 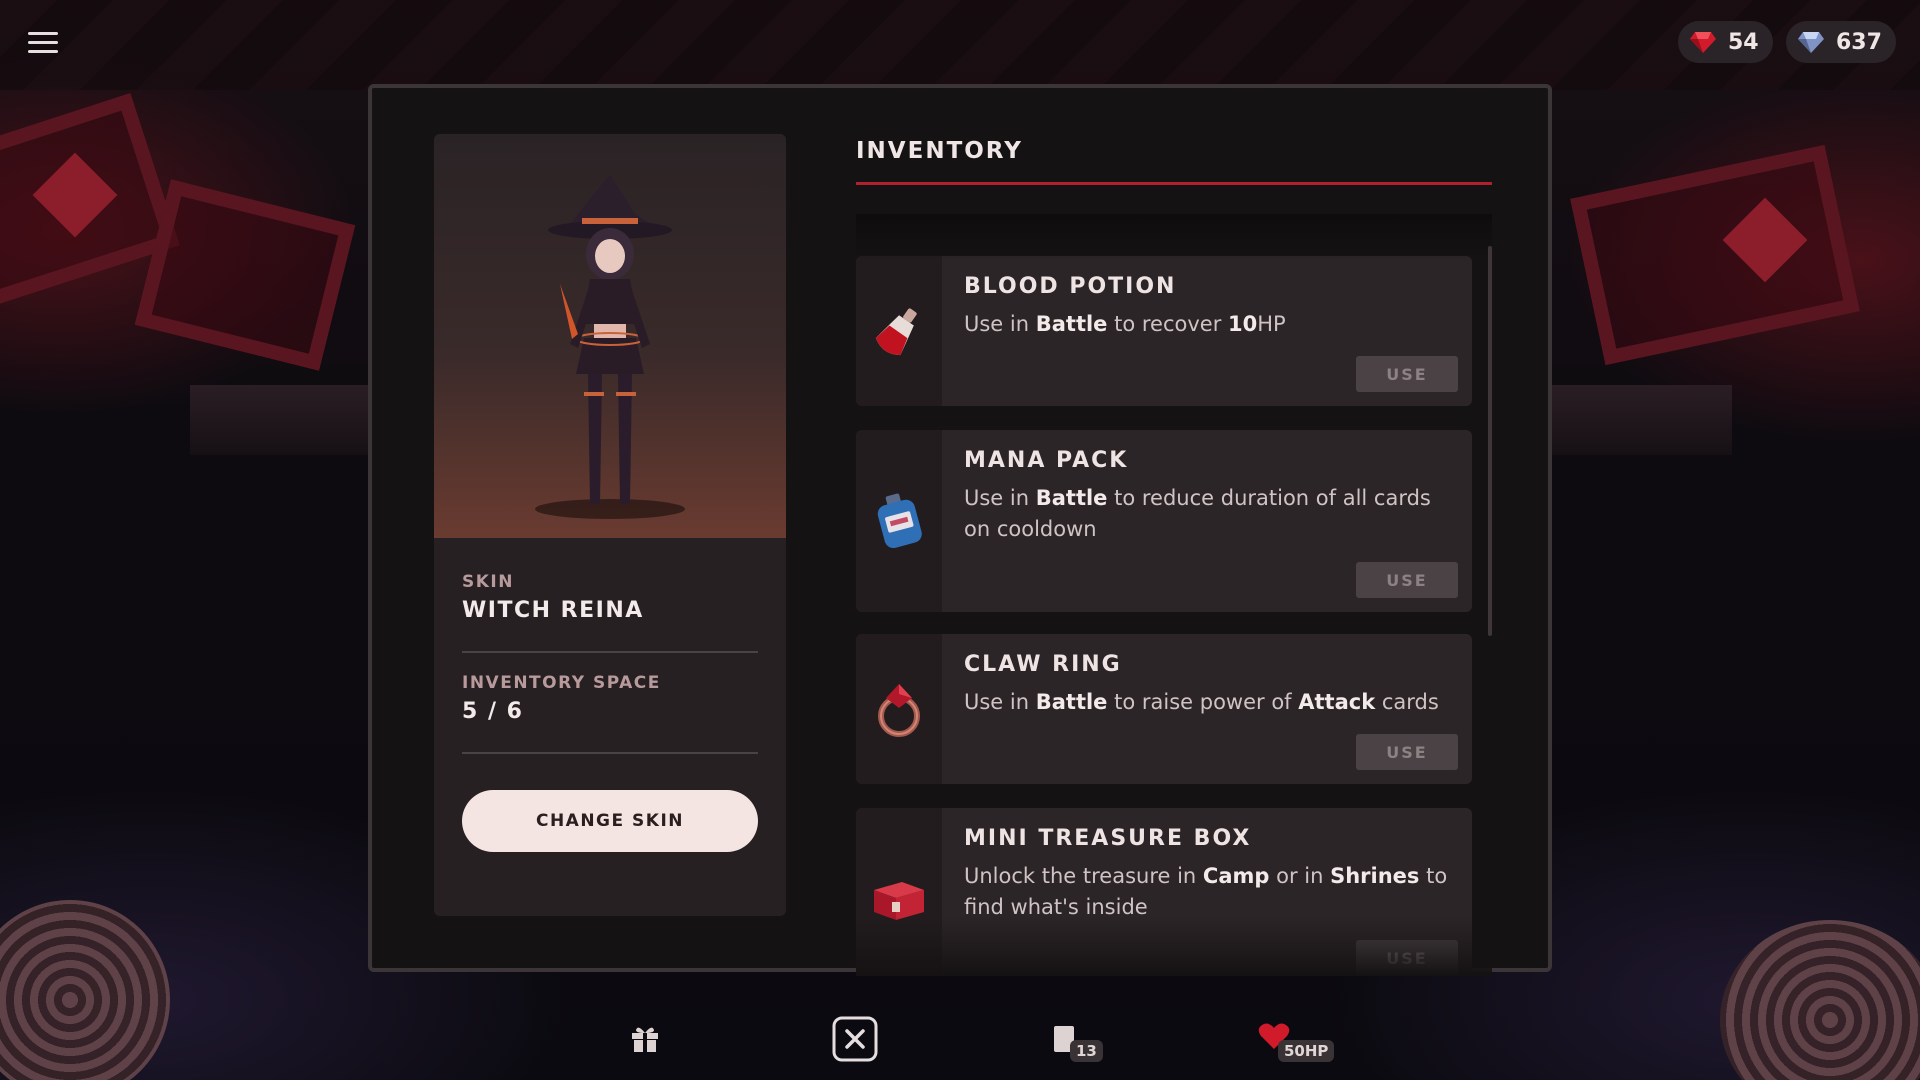 I want to click on item-name: BLOOD POTION, so click(x=1070, y=286).